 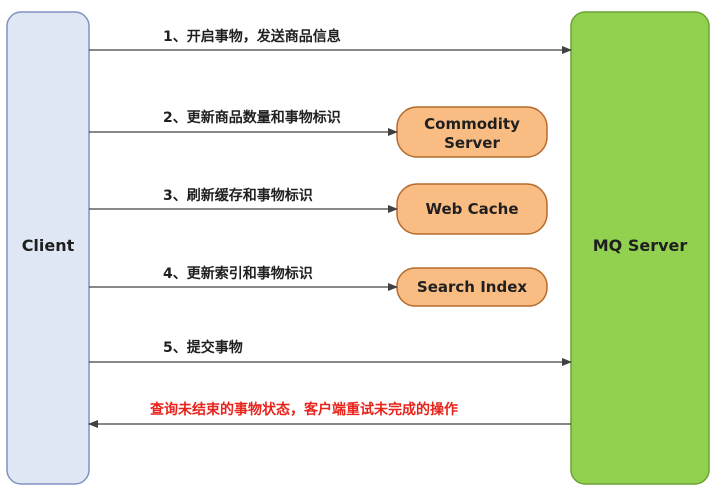 I want to click on step1-label: 1、开启事物，发送商品信息, so click(x=252, y=36).